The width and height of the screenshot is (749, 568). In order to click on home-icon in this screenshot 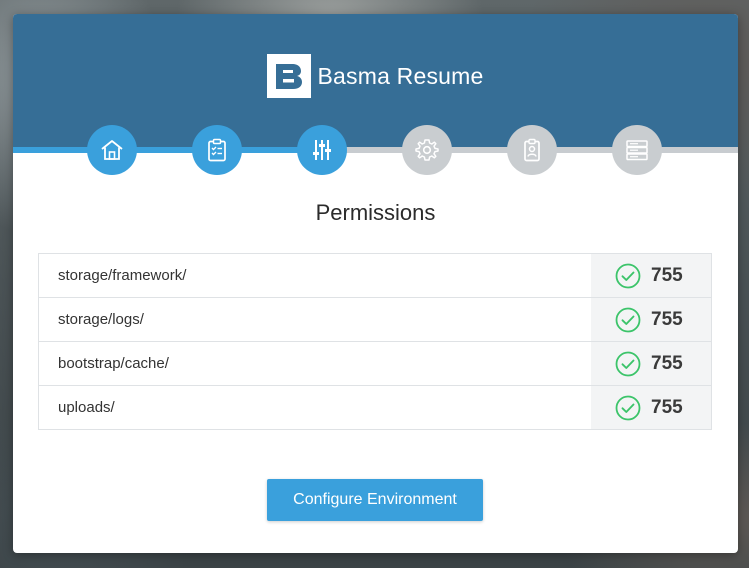, I will do `click(112, 150)`.